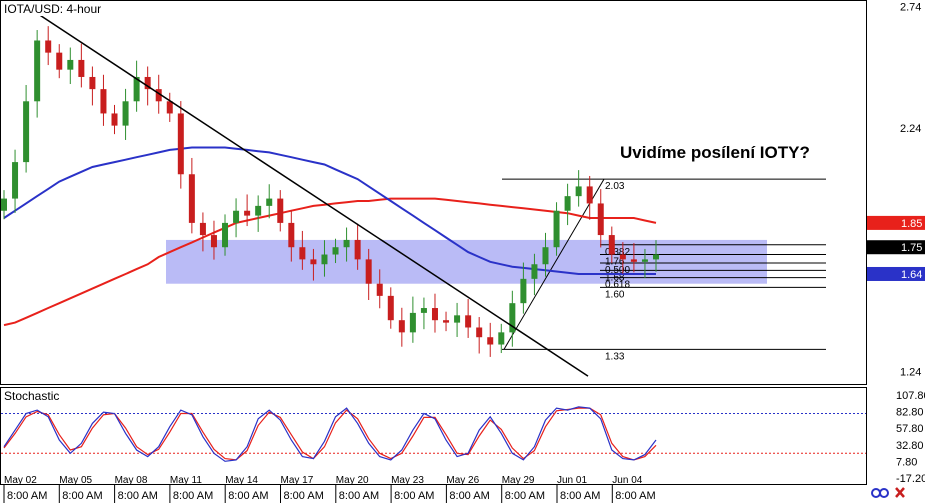  Describe the element at coordinates (900, 492) in the screenshot. I see `close-icon` at that location.